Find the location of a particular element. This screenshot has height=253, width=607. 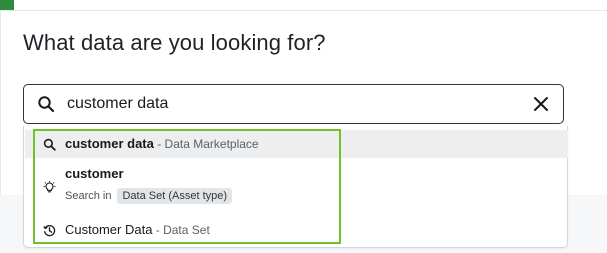

recent-type: Data Set is located at coordinates (186, 230).